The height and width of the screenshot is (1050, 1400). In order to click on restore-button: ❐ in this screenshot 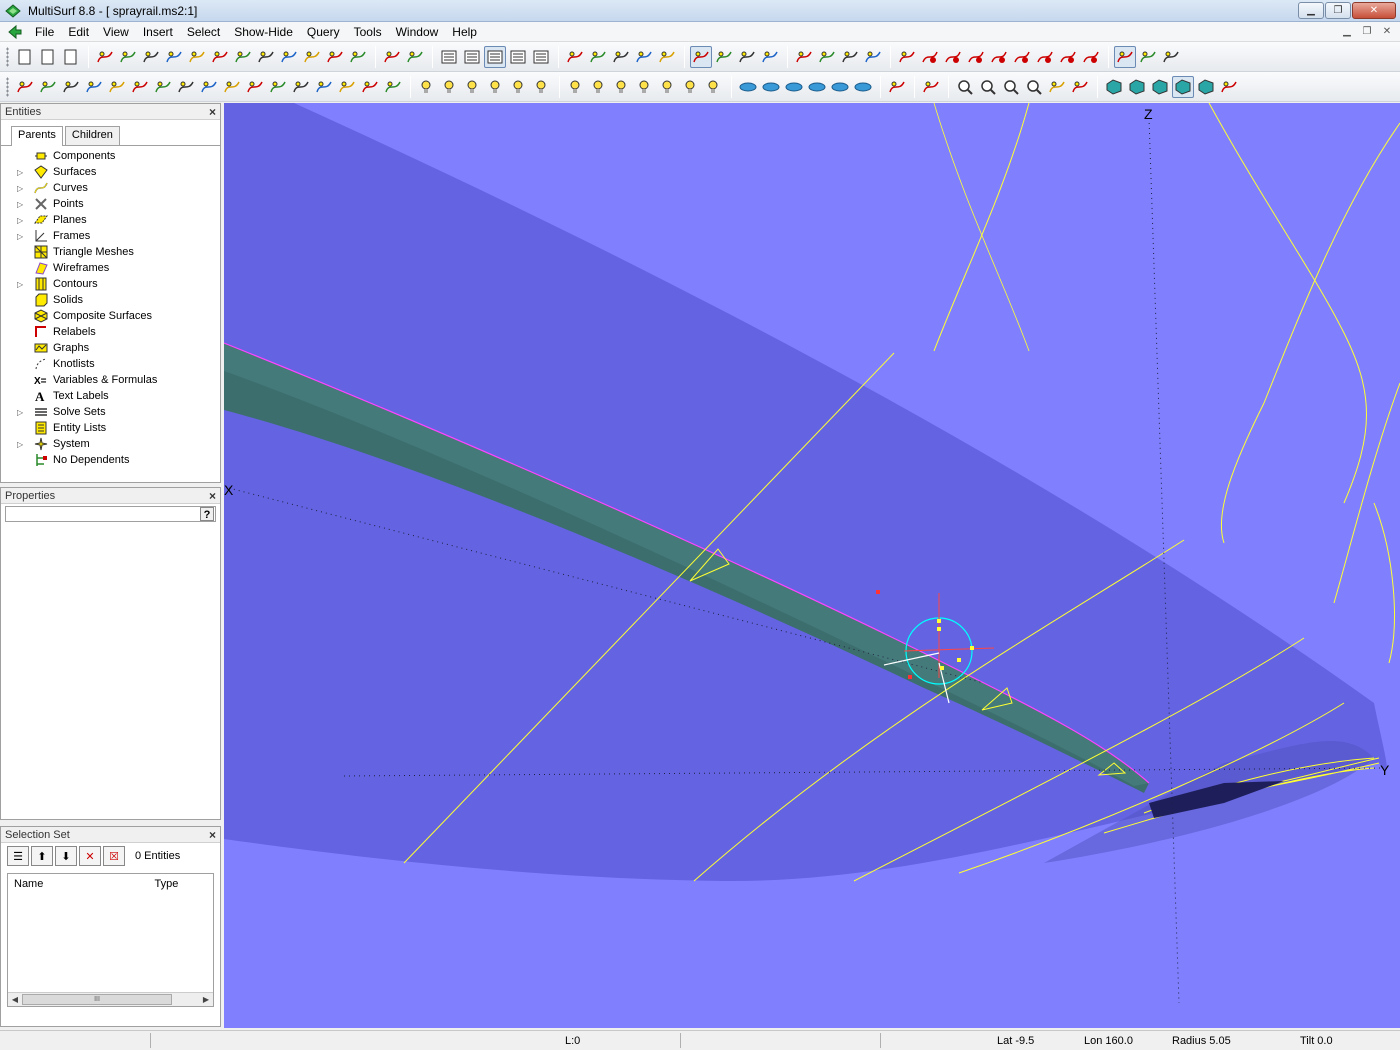, I will do `click(1338, 10)`.